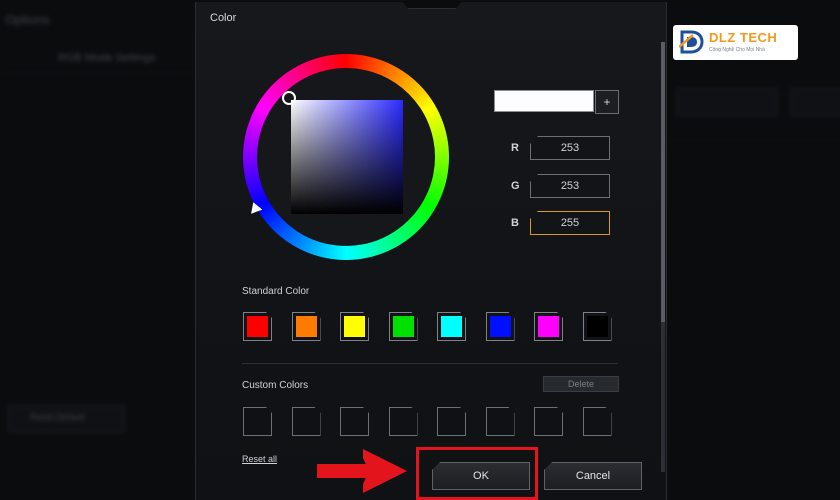 Image resolution: width=840 pixels, height=500 pixels. Describe the element at coordinates (27, 19) in the screenshot. I see `bg-app-title: Options` at that location.